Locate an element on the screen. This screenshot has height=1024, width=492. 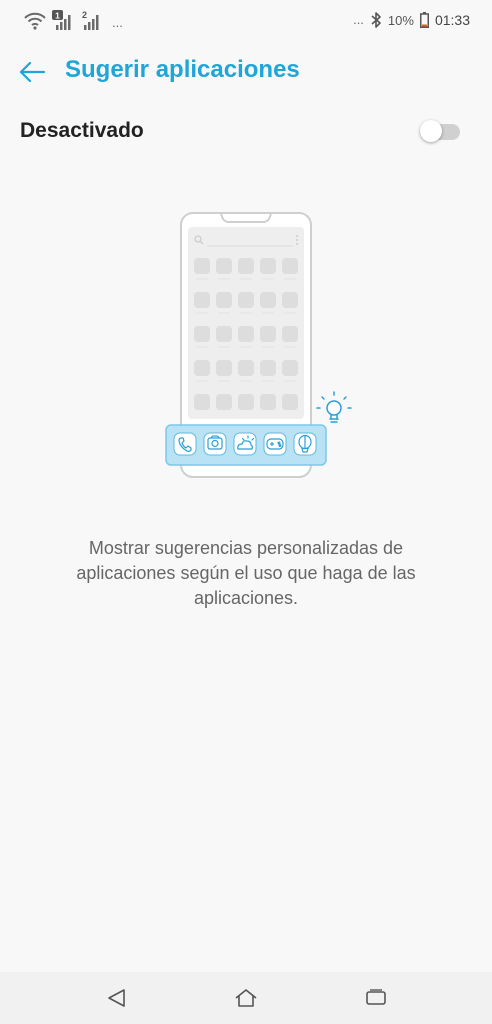
nav-recents-icon is located at coordinates (376, 997).